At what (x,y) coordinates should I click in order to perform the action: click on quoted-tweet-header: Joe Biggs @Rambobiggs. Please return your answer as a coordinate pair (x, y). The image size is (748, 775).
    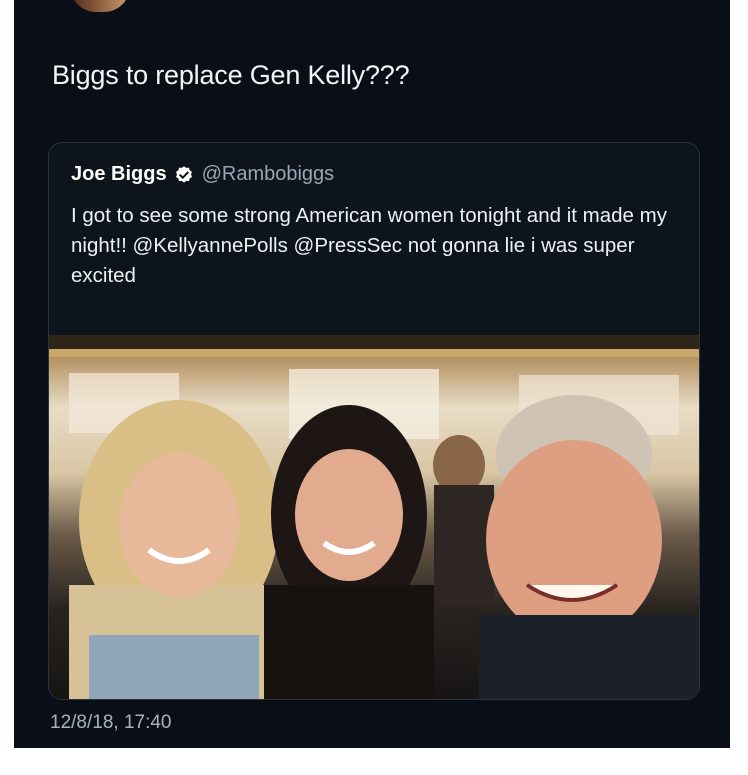
    Looking at the image, I should click on (202, 174).